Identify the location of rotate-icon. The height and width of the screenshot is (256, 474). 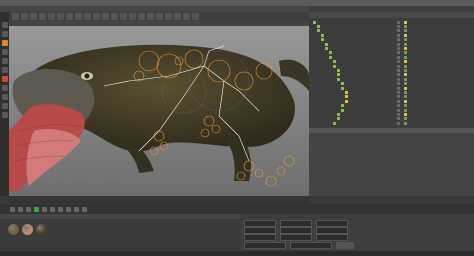
(60, 16).